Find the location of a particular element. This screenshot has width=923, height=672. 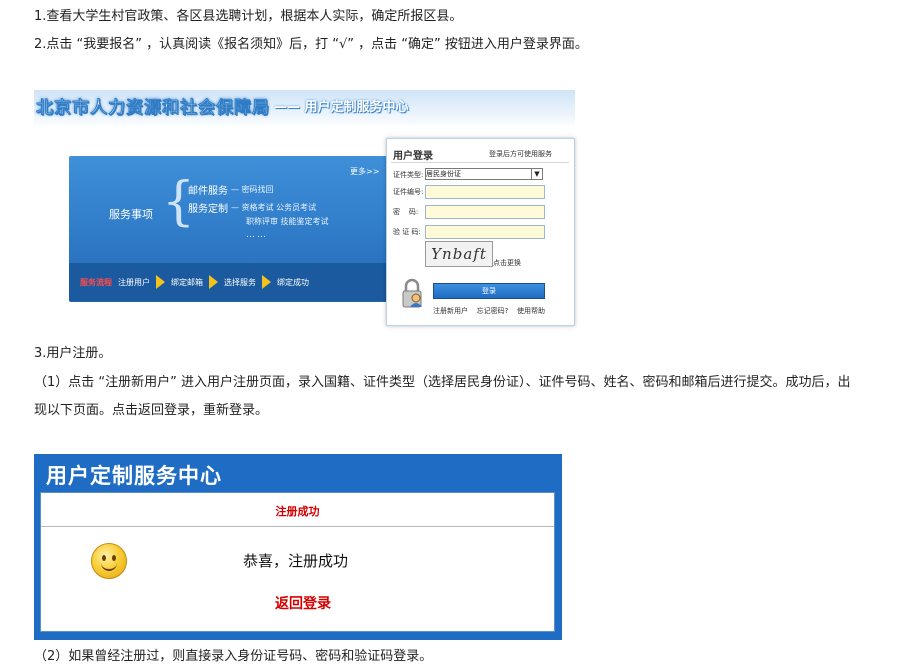

id-number-input is located at coordinates (485, 192).